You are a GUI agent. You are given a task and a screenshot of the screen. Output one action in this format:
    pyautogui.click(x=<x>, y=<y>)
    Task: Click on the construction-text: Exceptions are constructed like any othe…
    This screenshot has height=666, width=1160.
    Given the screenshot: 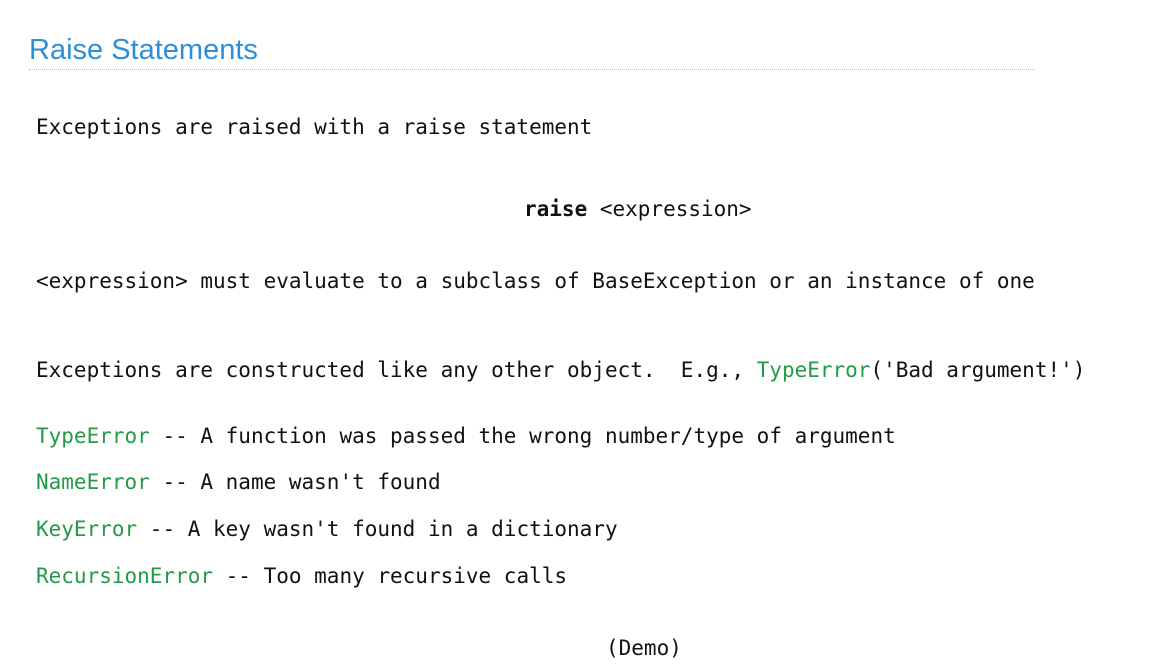 What is the action you would take?
    pyautogui.click(x=560, y=370)
    